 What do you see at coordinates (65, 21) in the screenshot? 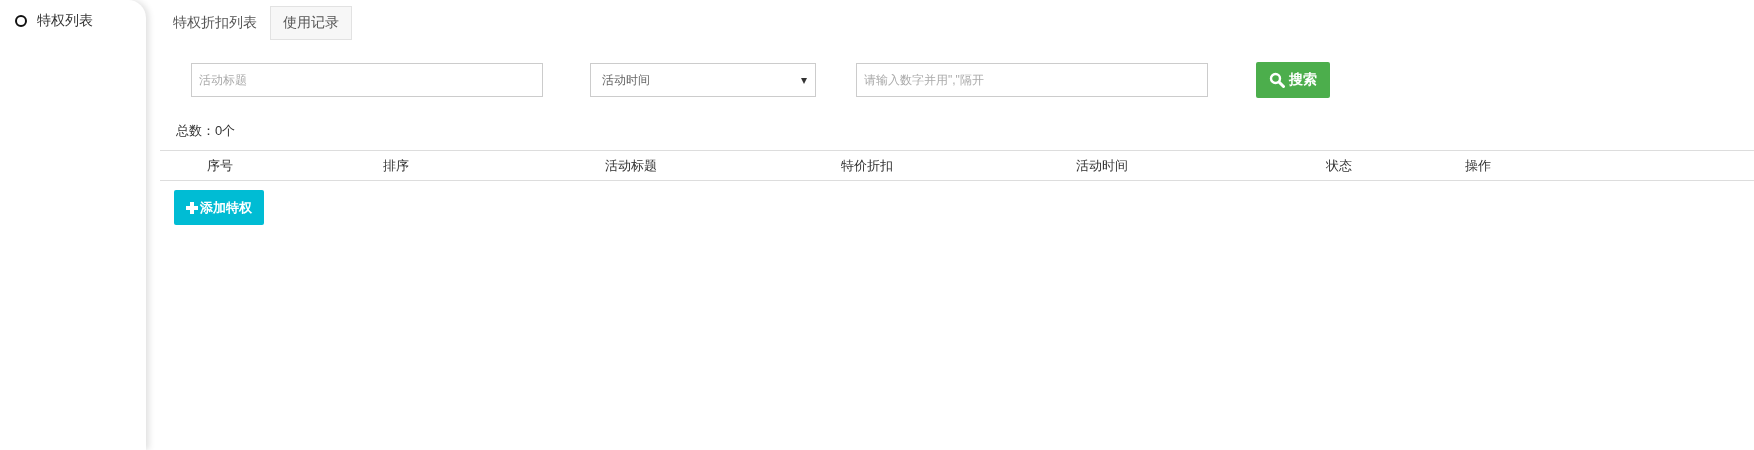
I see `sidebar-item: 特权列表` at bounding box center [65, 21].